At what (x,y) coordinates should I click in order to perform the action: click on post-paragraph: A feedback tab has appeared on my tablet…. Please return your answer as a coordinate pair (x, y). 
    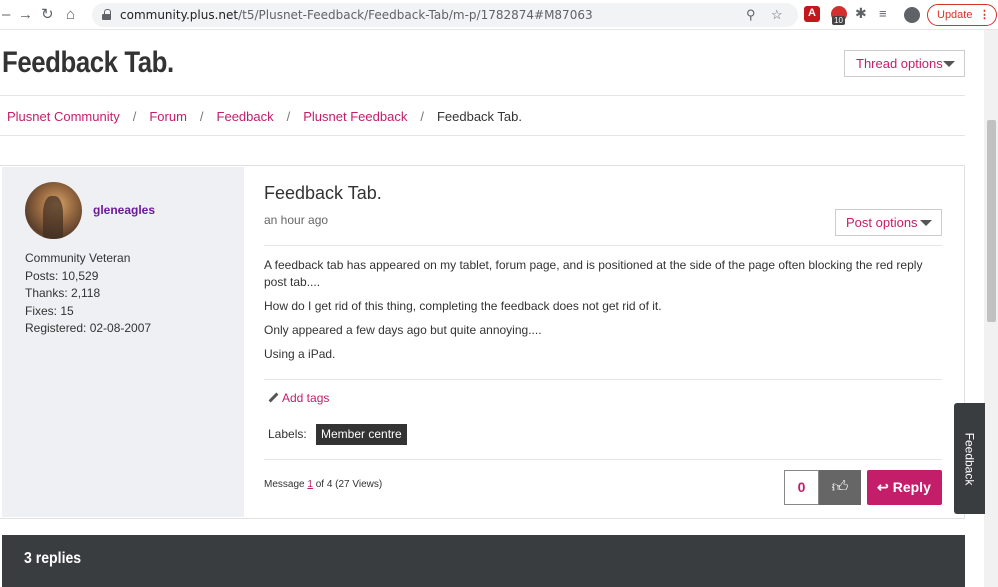
    Looking at the image, I should click on (593, 273).